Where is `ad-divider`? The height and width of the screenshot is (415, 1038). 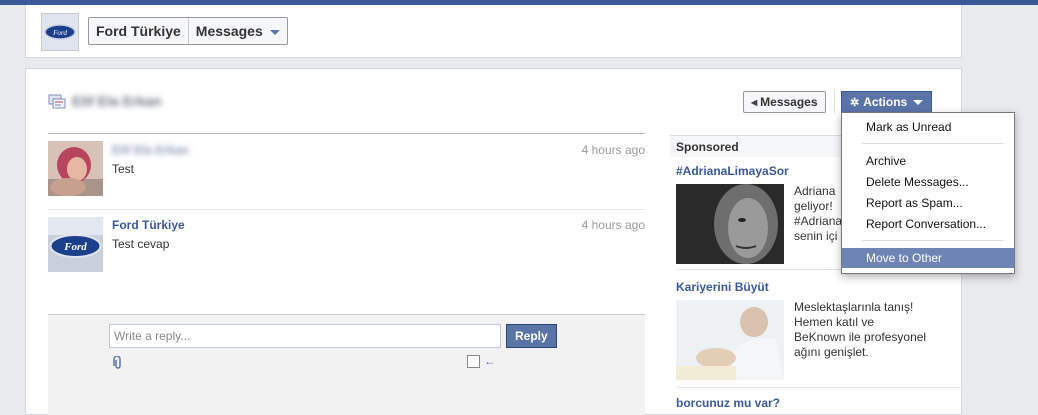
ad-divider is located at coordinates (819, 387).